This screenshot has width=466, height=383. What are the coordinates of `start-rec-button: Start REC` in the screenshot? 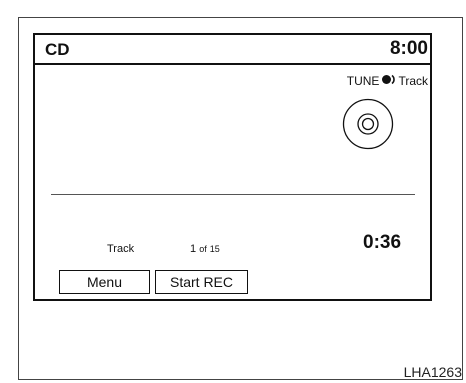 It's located at (201, 282).